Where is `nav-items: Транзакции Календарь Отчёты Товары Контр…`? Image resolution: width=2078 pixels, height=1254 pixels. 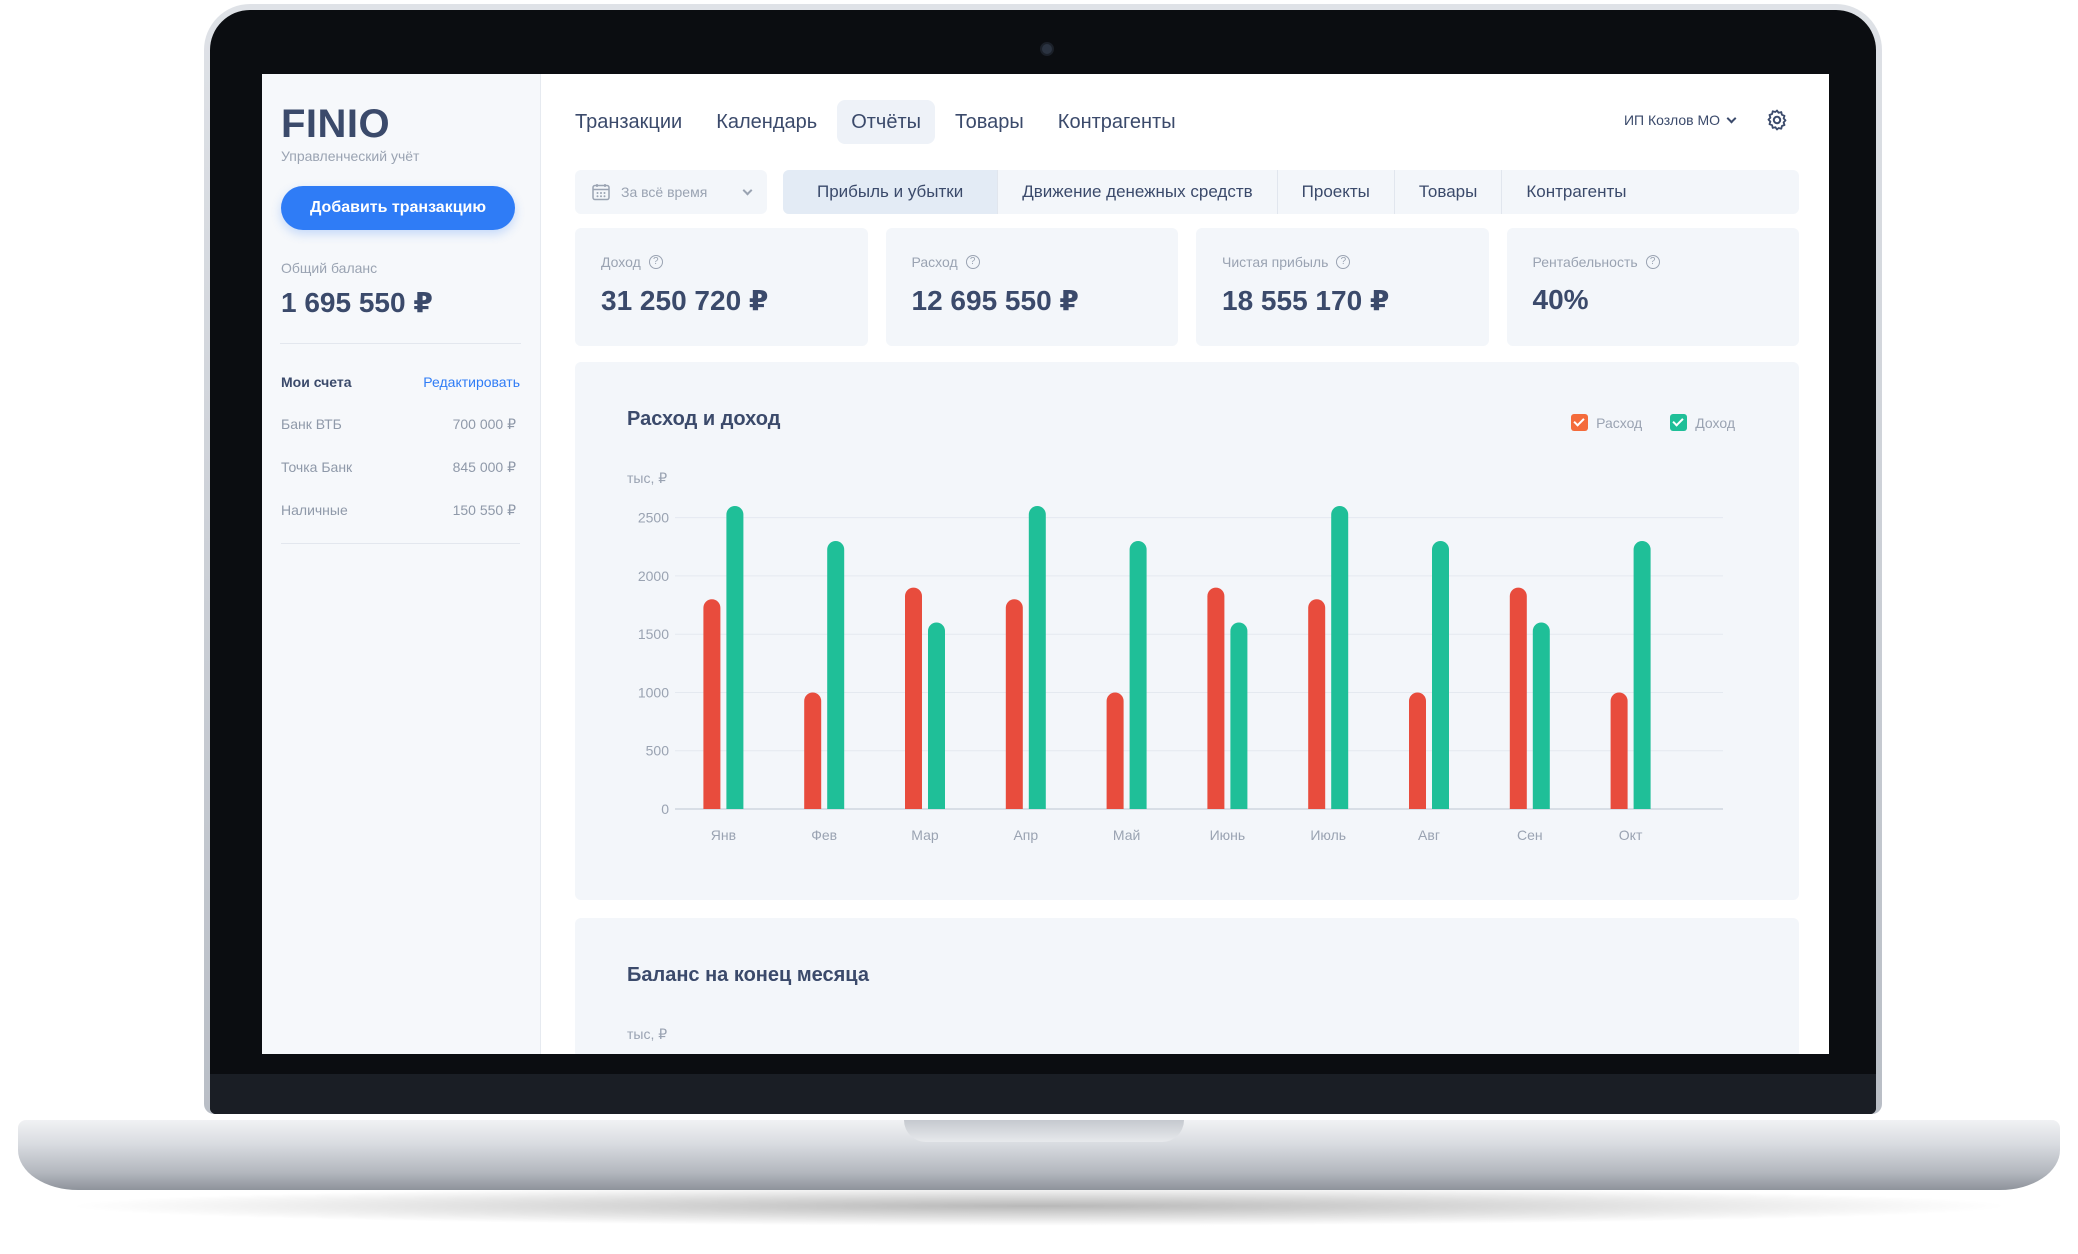
nav-items: Транзакции Календарь Отчёты Товары Контр… is located at coordinates (882, 122).